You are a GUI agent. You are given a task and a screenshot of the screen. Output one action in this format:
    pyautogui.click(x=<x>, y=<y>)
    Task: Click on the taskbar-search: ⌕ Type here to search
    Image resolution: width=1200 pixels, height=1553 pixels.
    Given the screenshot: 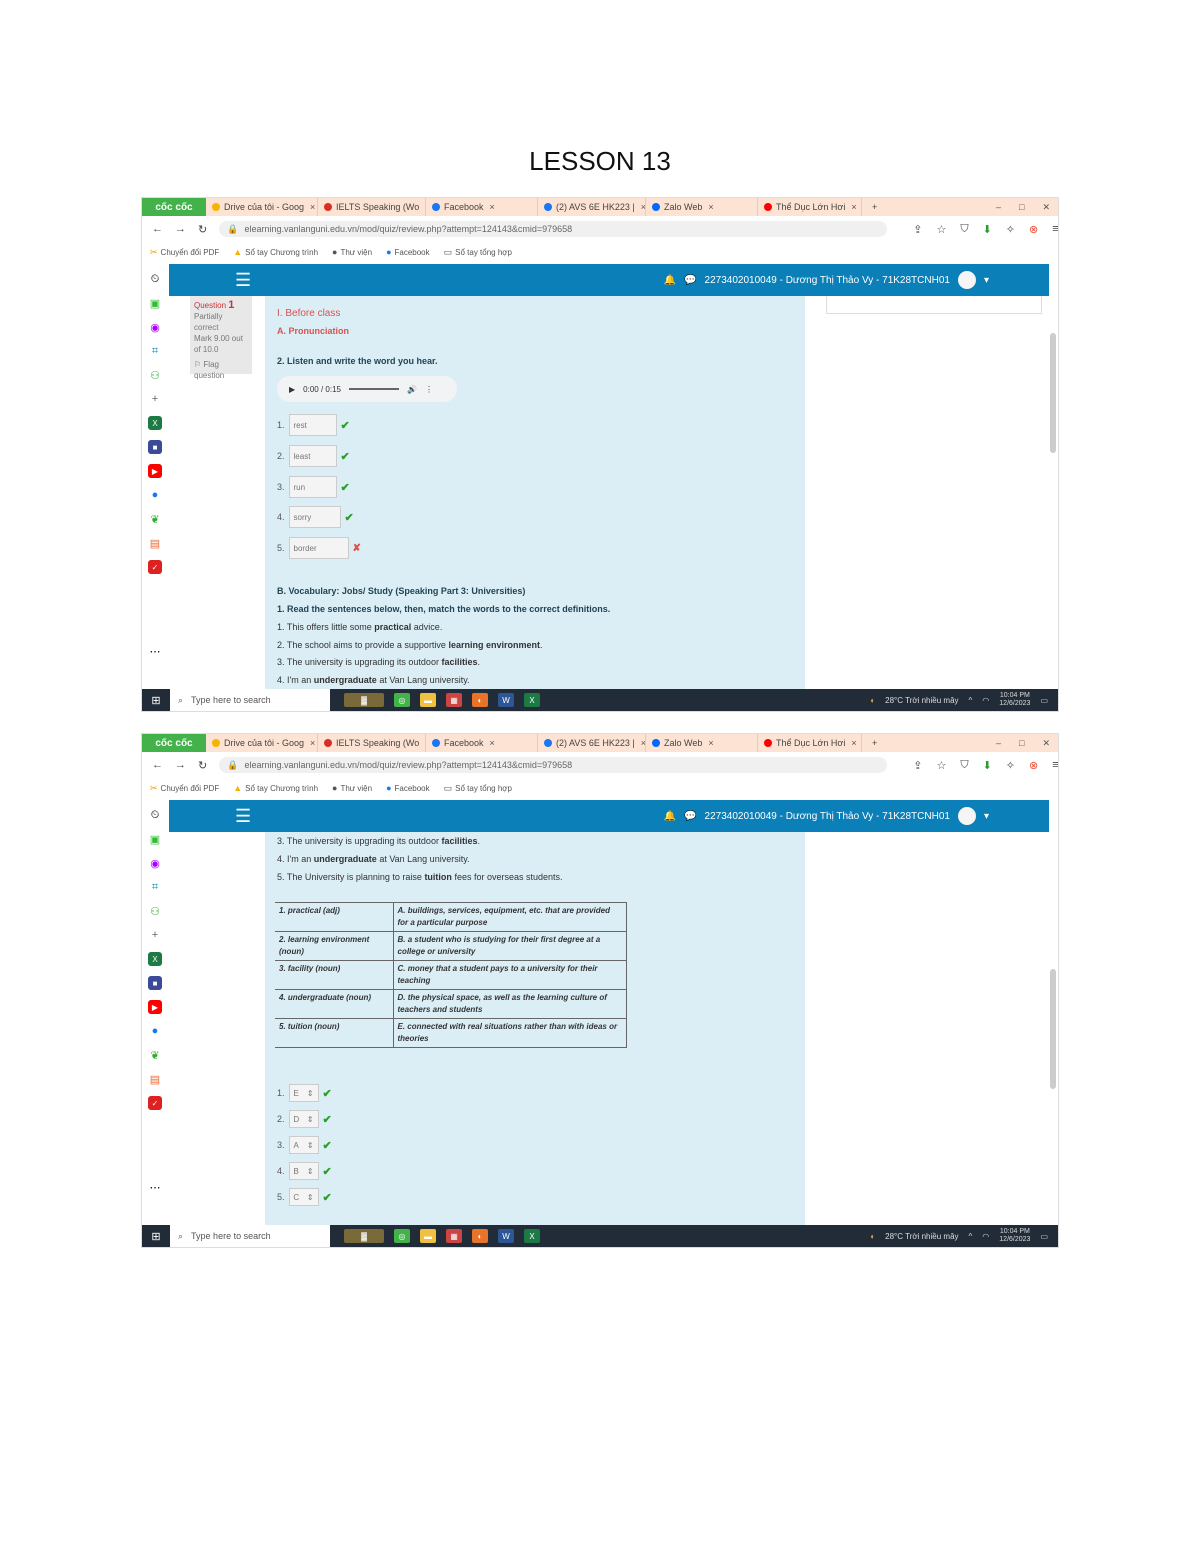 What is the action you would take?
    pyautogui.click(x=250, y=700)
    